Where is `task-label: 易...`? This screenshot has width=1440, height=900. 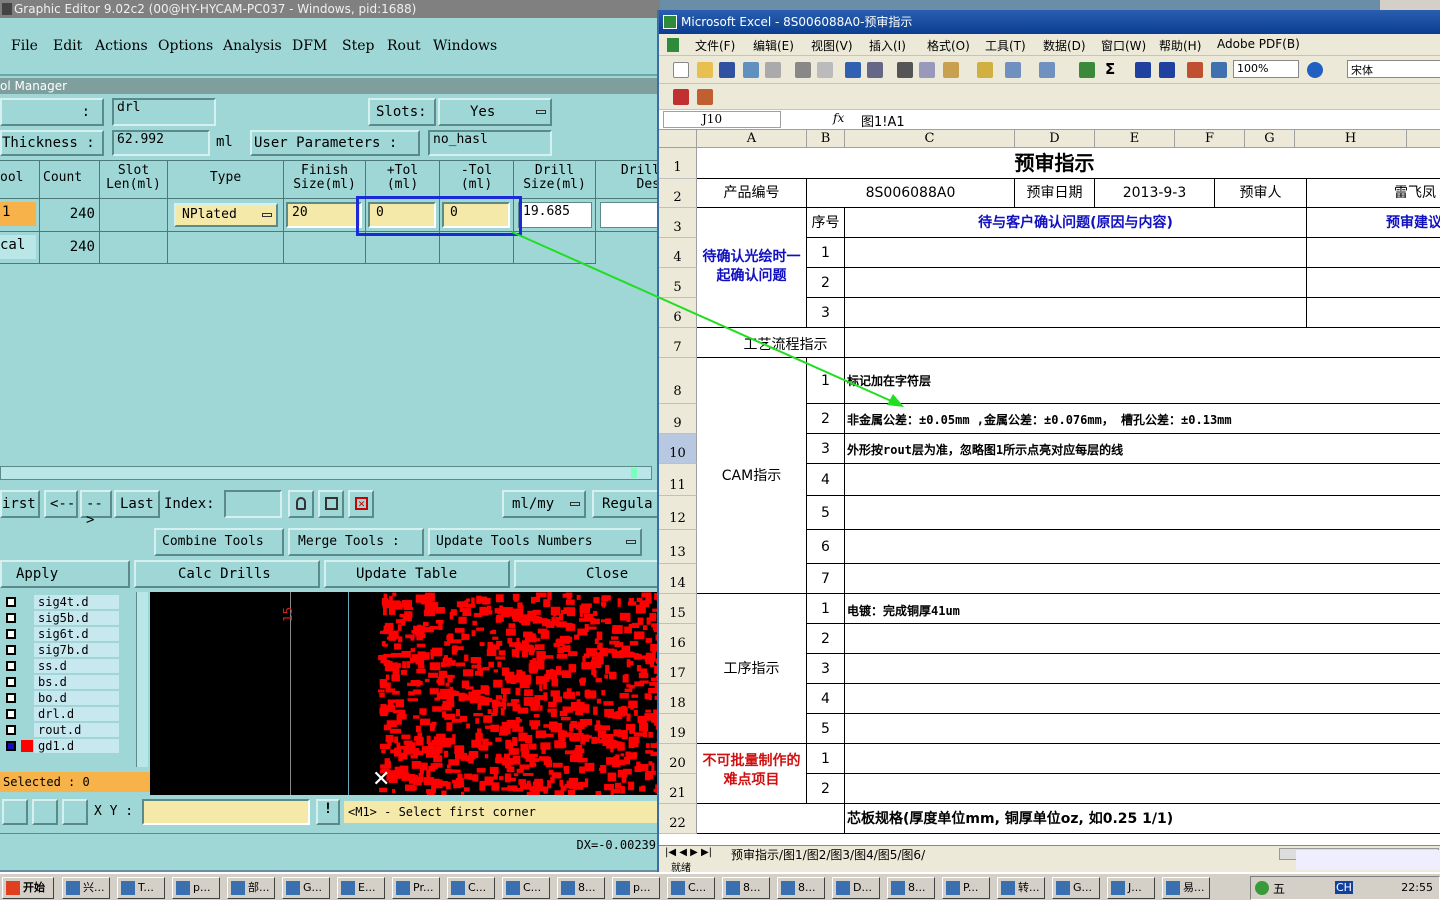
task-label: 易... is located at coordinates (1194, 887).